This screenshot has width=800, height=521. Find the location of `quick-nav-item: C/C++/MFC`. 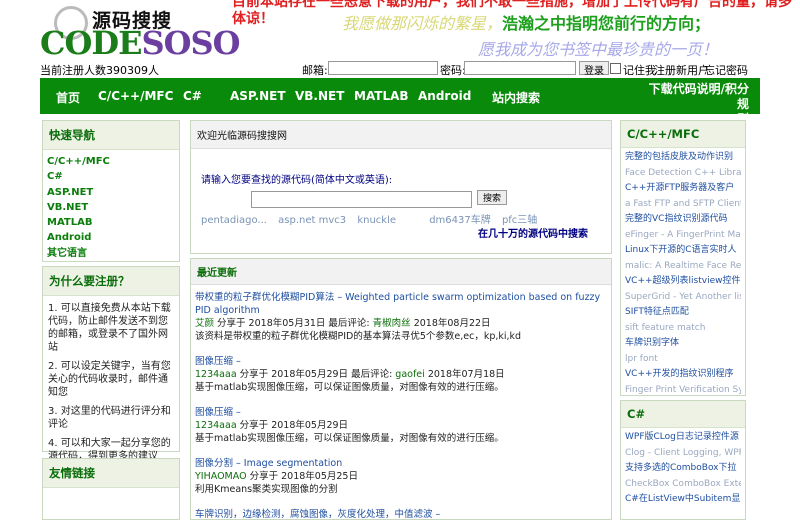

quick-nav-item: C/C++/MFC is located at coordinates (111, 161).